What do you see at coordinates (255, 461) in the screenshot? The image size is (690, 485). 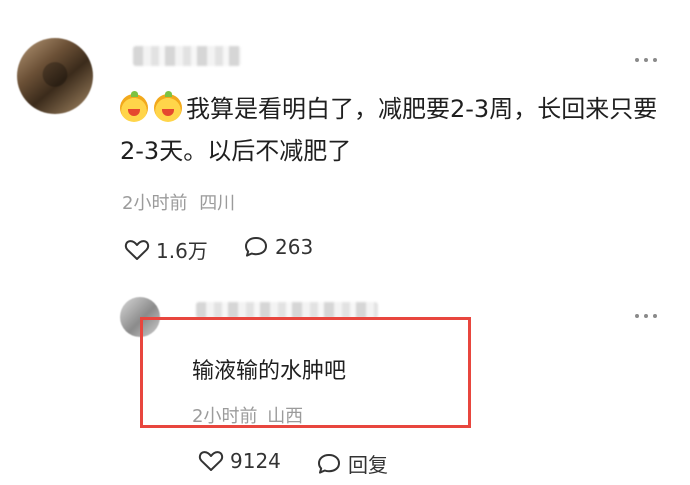 I see `reply-like-count: 9124` at bounding box center [255, 461].